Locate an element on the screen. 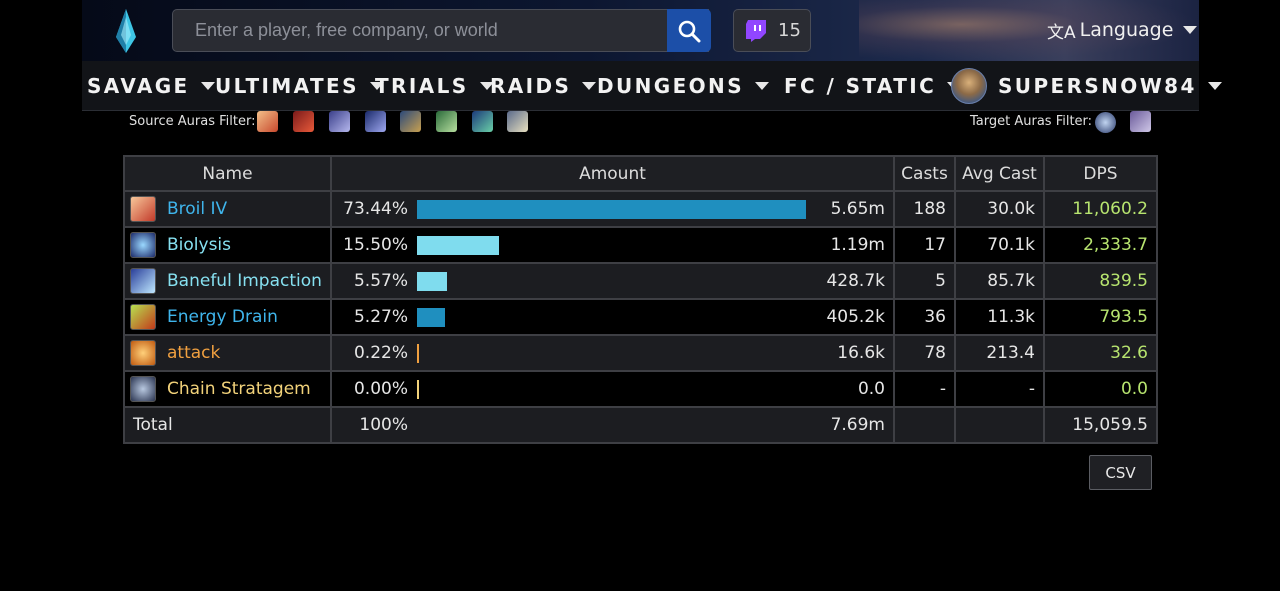 The width and height of the screenshot is (1280, 591). col-header-name: Name is located at coordinates (227, 173).